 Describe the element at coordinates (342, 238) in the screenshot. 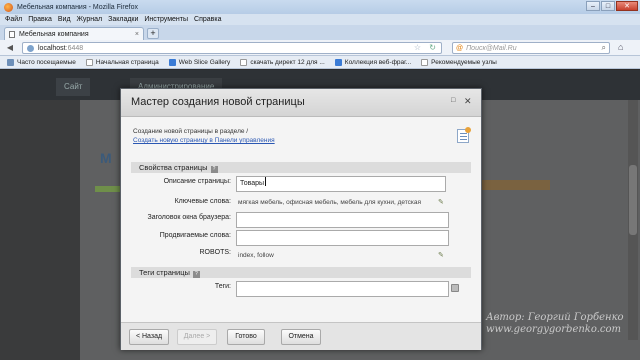

I see `promoted-words-input` at that location.